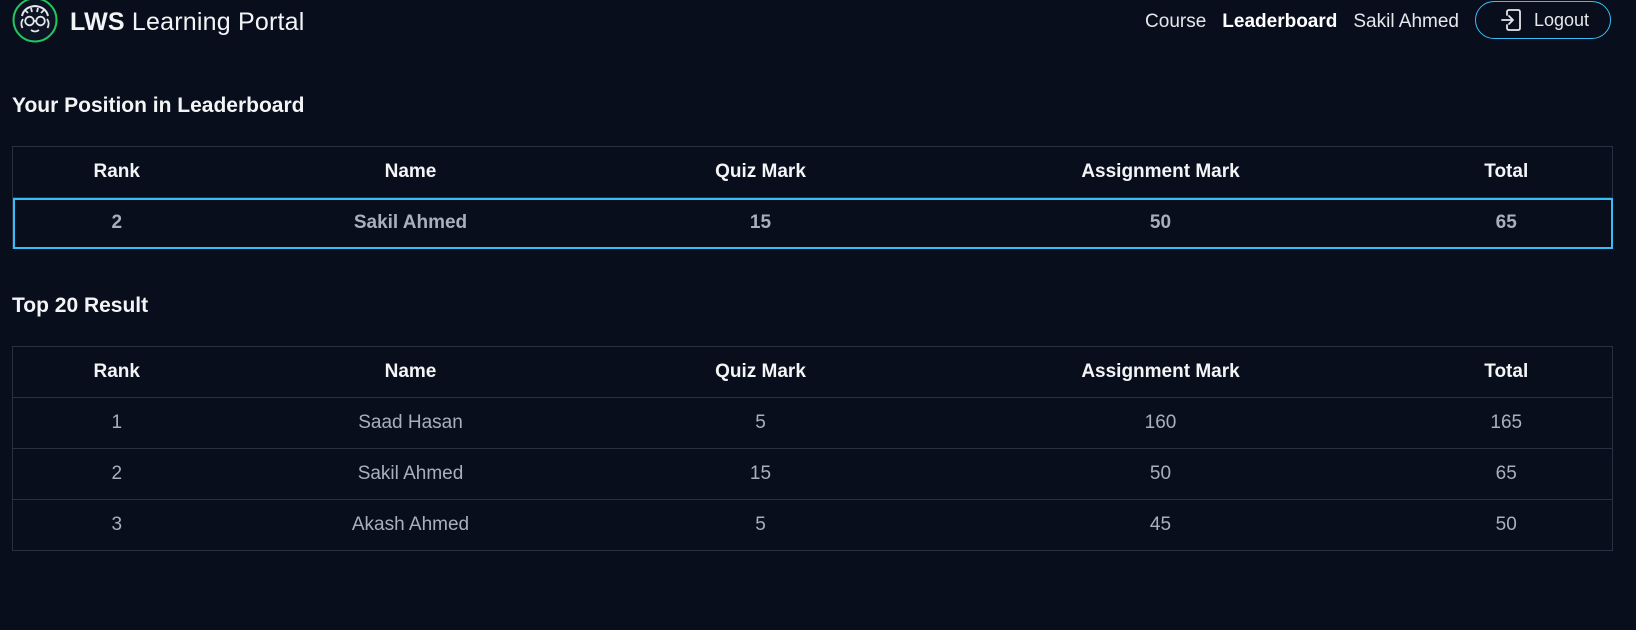 This screenshot has width=1636, height=630. Describe the element at coordinates (218, 21) in the screenshot. I see `brand-title-rest: Learning Portal` at that location.